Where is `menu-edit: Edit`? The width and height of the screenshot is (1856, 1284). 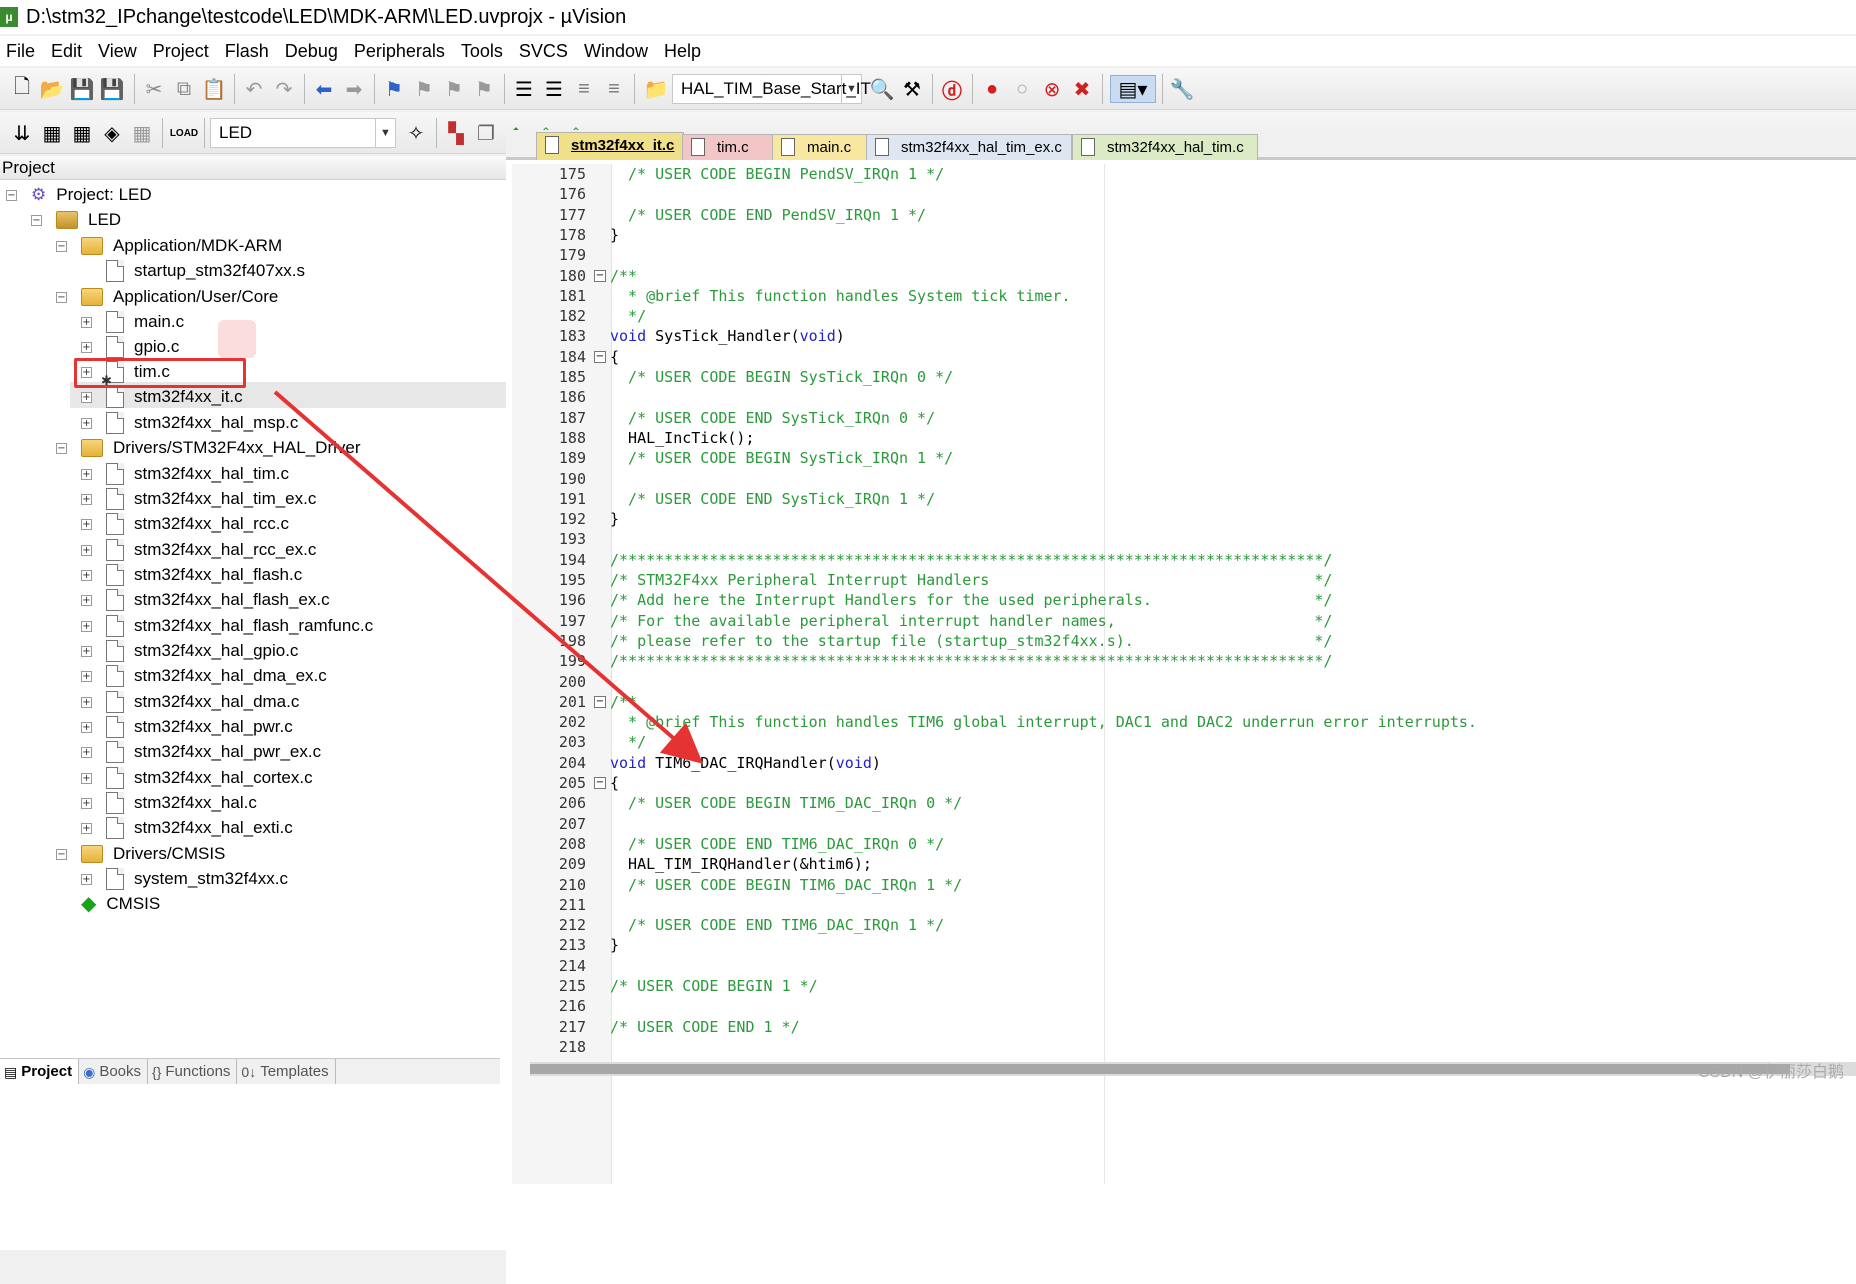 menu-edit: Edit is located at coordinates (68, 51).